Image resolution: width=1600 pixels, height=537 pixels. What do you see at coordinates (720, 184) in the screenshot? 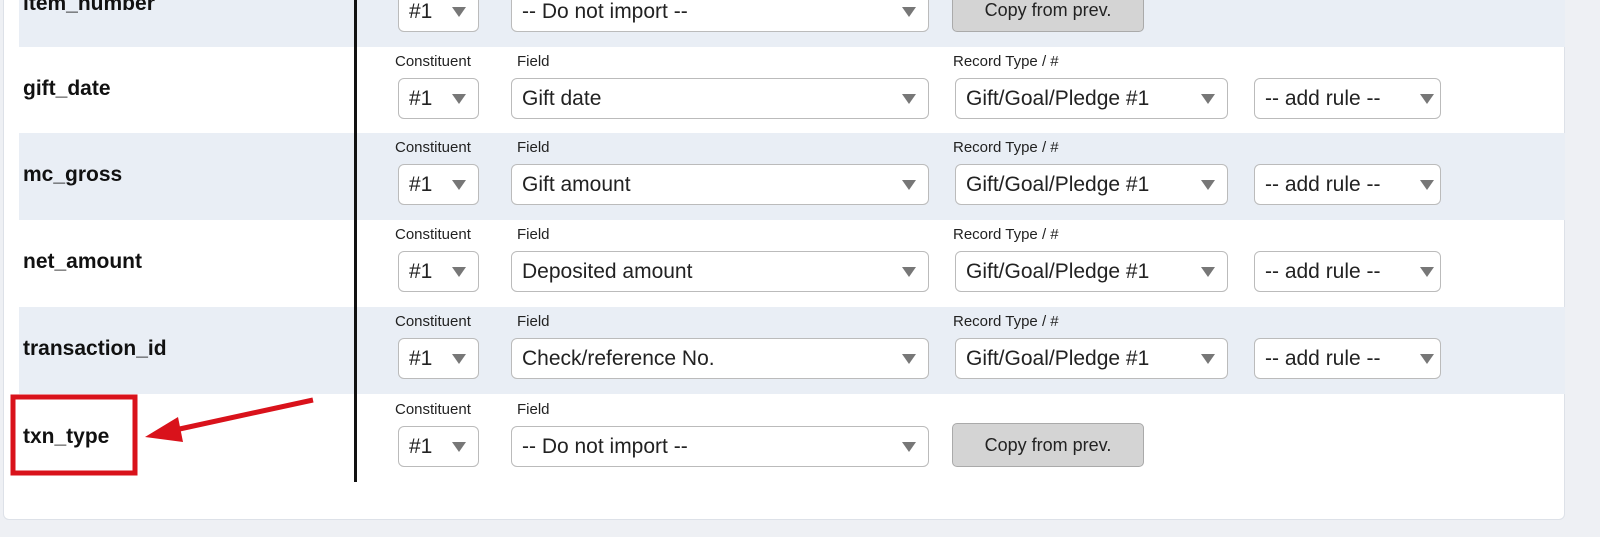
I see `field-select: Gift amount` at bounding box center [720, 184].